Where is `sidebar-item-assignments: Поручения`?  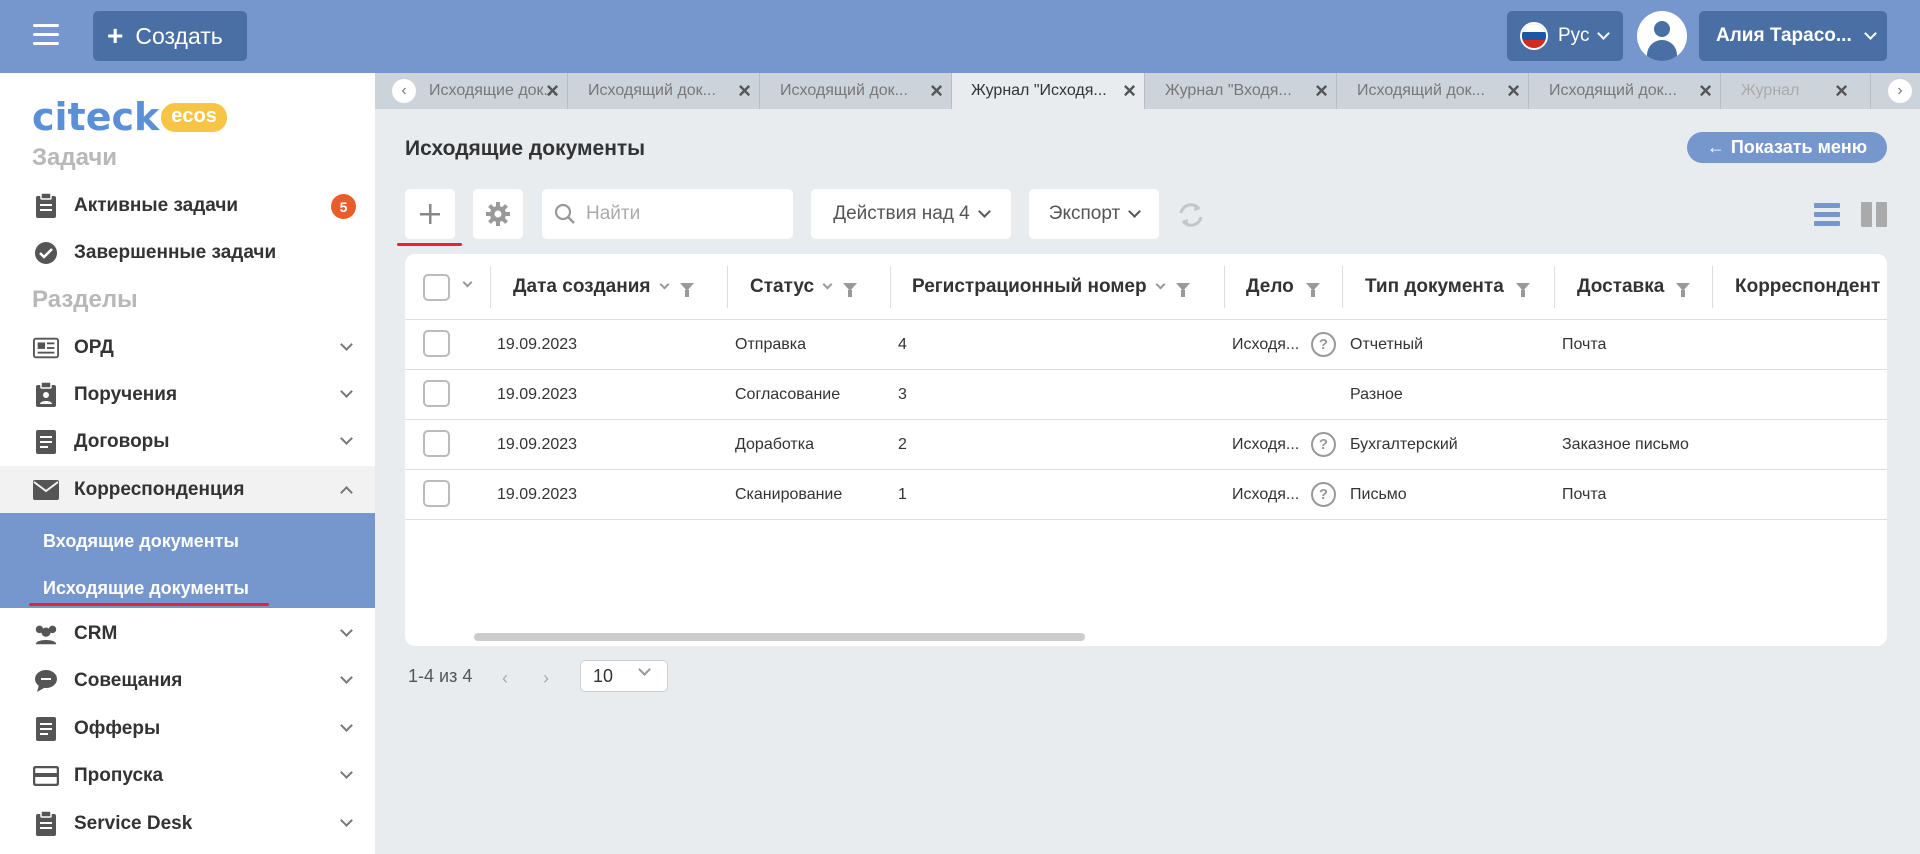 sidebar-item-assignments: Поручения is located at coordinates (187, 394).